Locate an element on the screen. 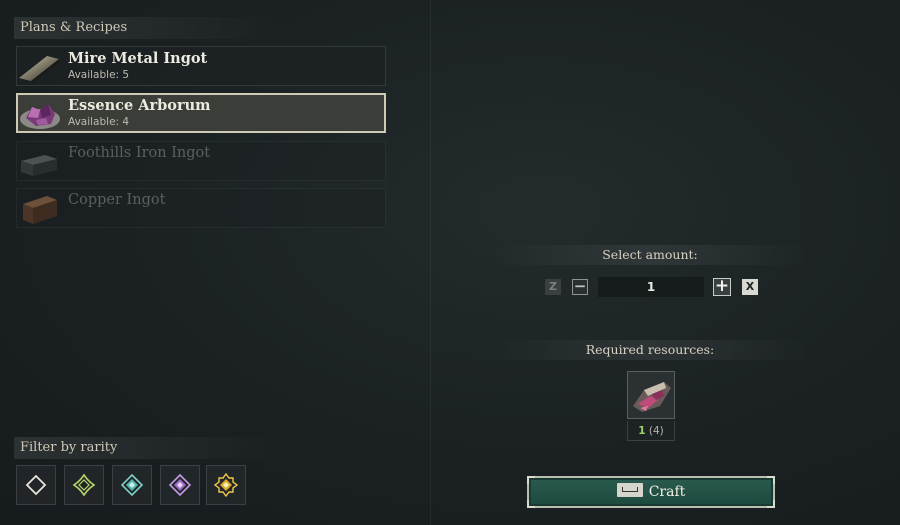  increase-amount-button: + is located at coordinates (722, 287).